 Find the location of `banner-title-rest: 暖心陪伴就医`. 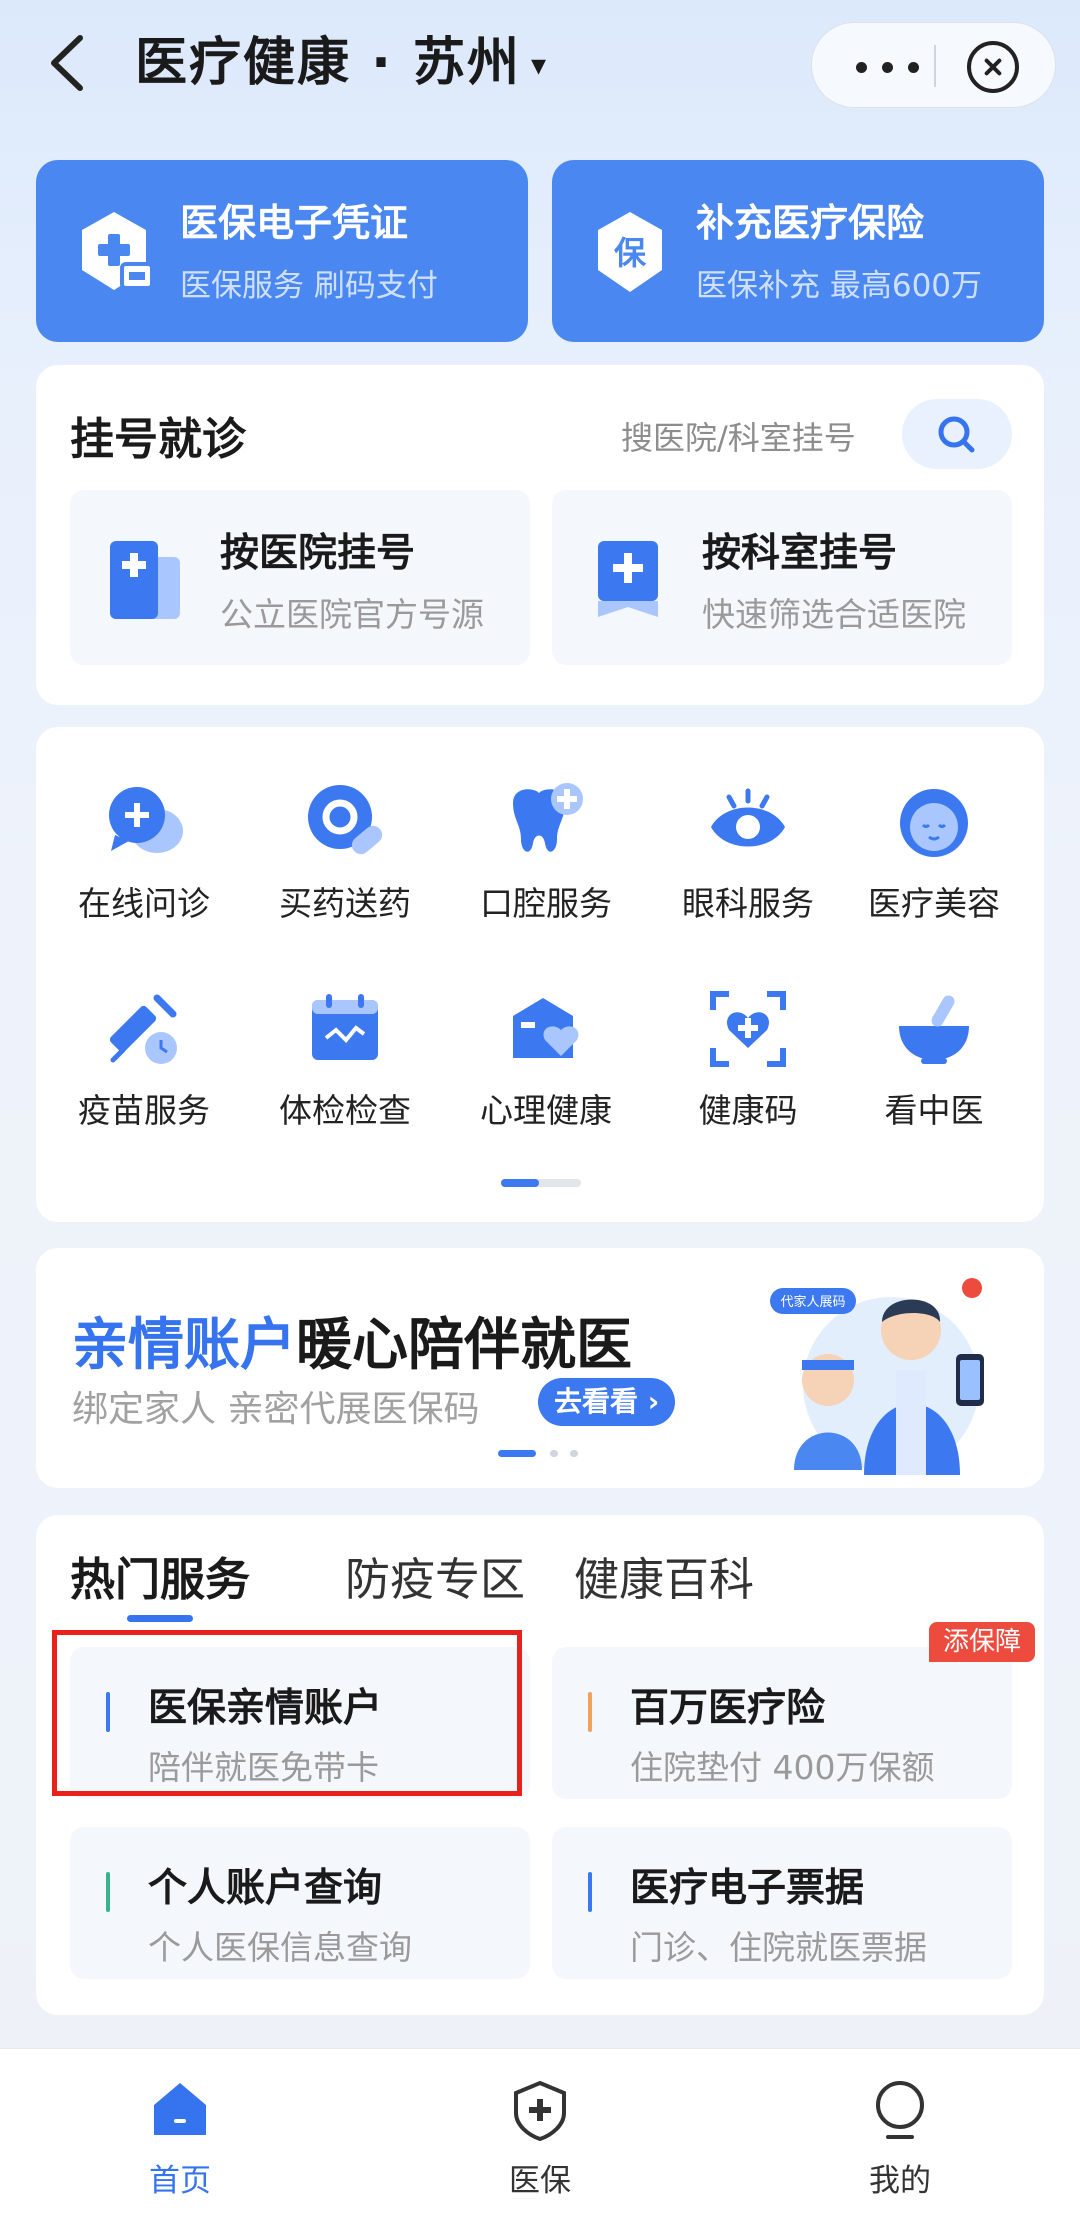

banner-title-rest: 暖心陪伴就医 is located at coordinates (464, 1345).